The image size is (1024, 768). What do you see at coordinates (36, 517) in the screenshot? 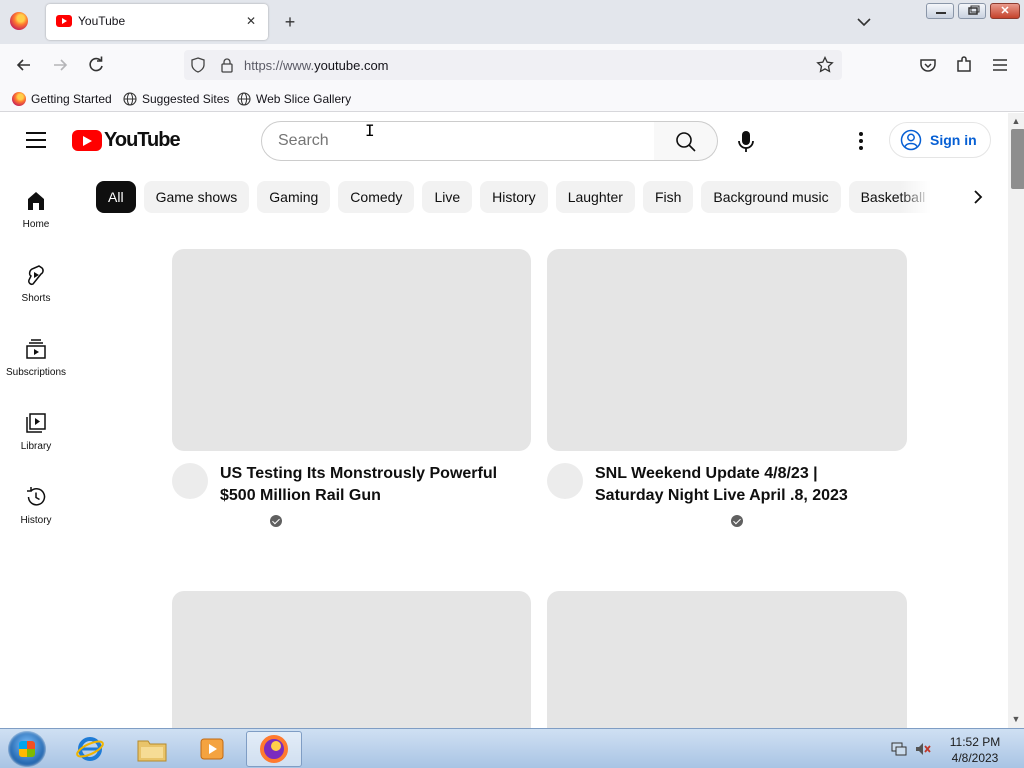
I see `sidebar-item-history: History` at bounding box center [36, 517].